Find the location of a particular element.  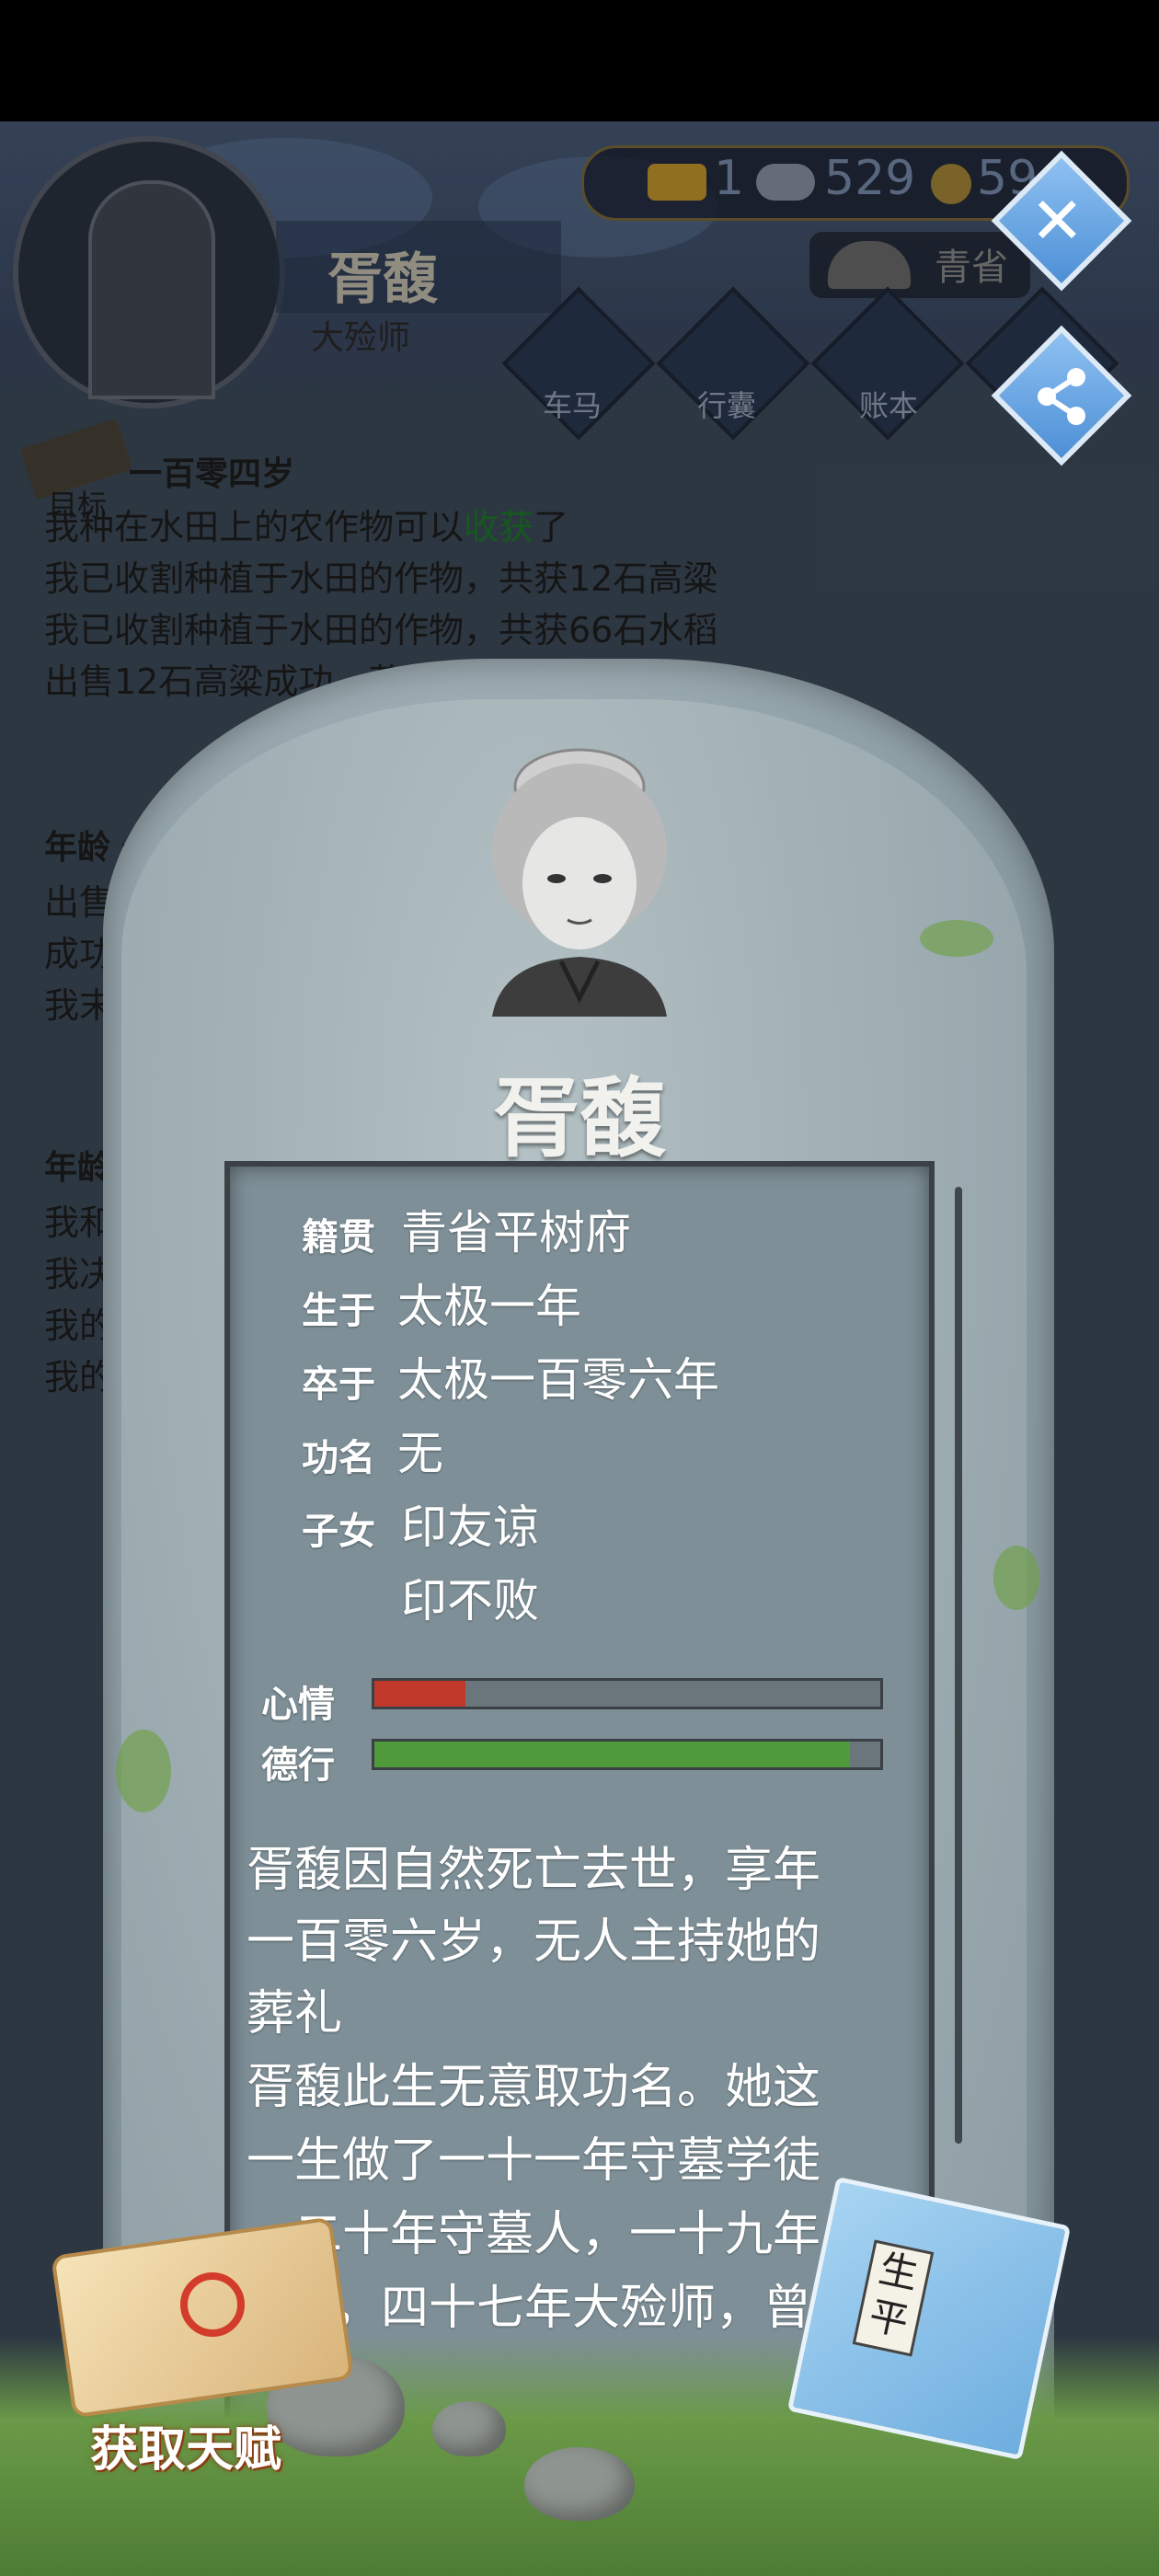

bio-line: 一生做了一十一年守墓学徒 is located at coordinates (534, 2161).